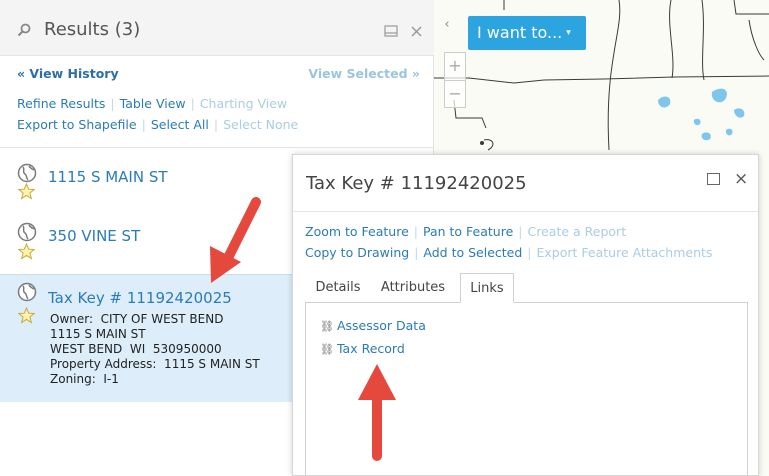 The image size is (769, 476). I want to click on select-none-link: Select None, so click(261, 124).